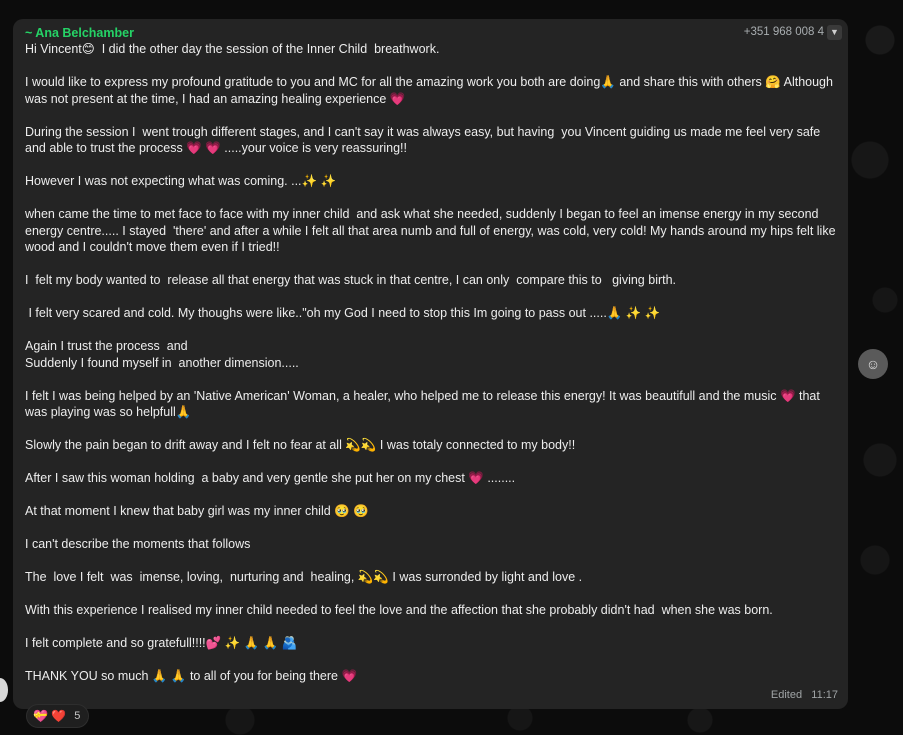 The height and width of the screenshot is (735, 903). I want to click on message-time: 11:17, so click(824, 695).